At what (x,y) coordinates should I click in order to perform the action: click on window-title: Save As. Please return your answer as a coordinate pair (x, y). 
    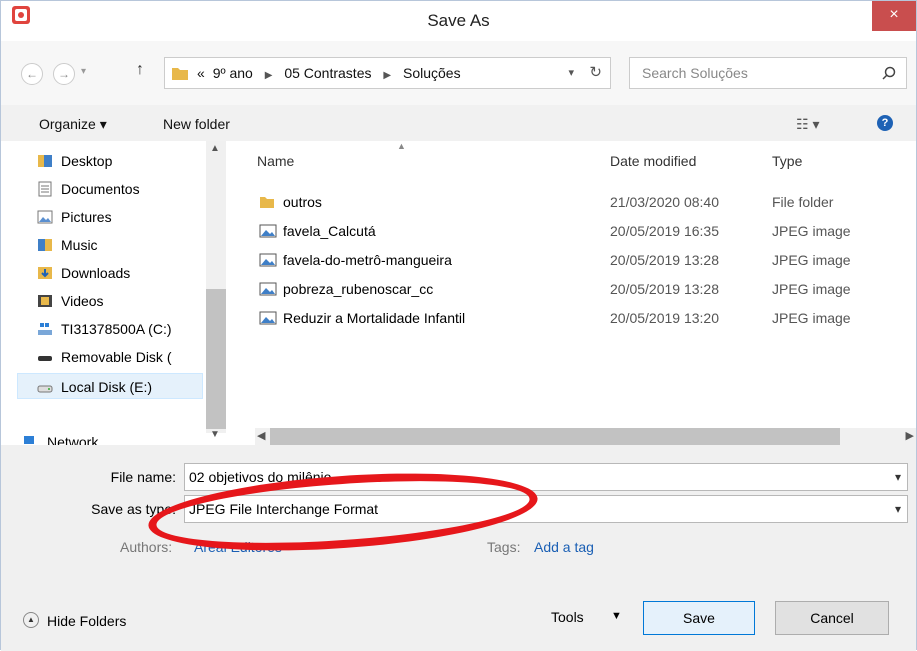
    Looking at the image, I should click on (458, 20).